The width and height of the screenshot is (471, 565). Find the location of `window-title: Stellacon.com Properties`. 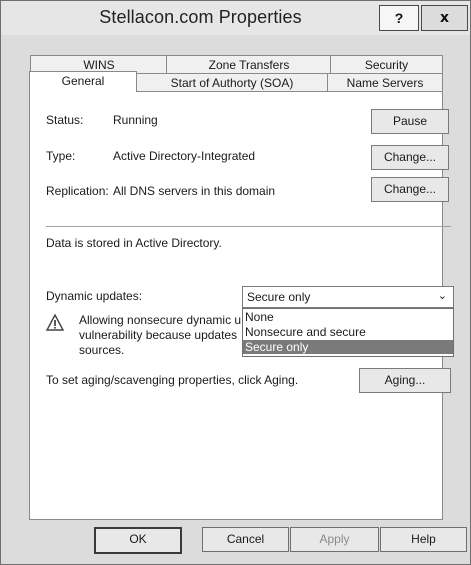

window-title: Stellacon.com Properties is located at coordinates (200, 17).